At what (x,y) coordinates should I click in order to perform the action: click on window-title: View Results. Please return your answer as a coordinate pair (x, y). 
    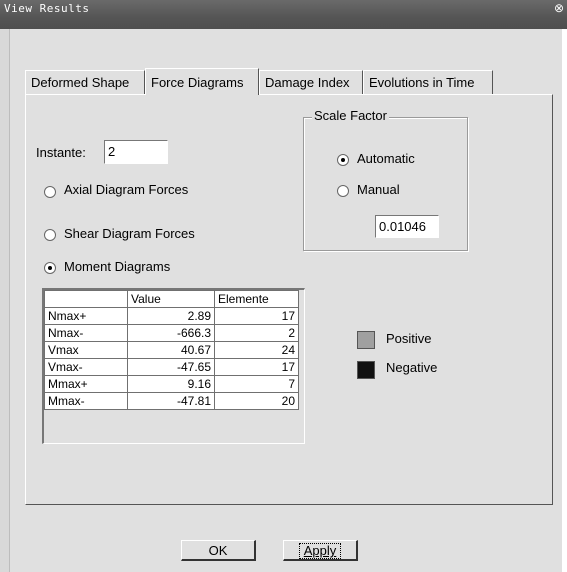
    Looking at the image, I should click on (47, 8).